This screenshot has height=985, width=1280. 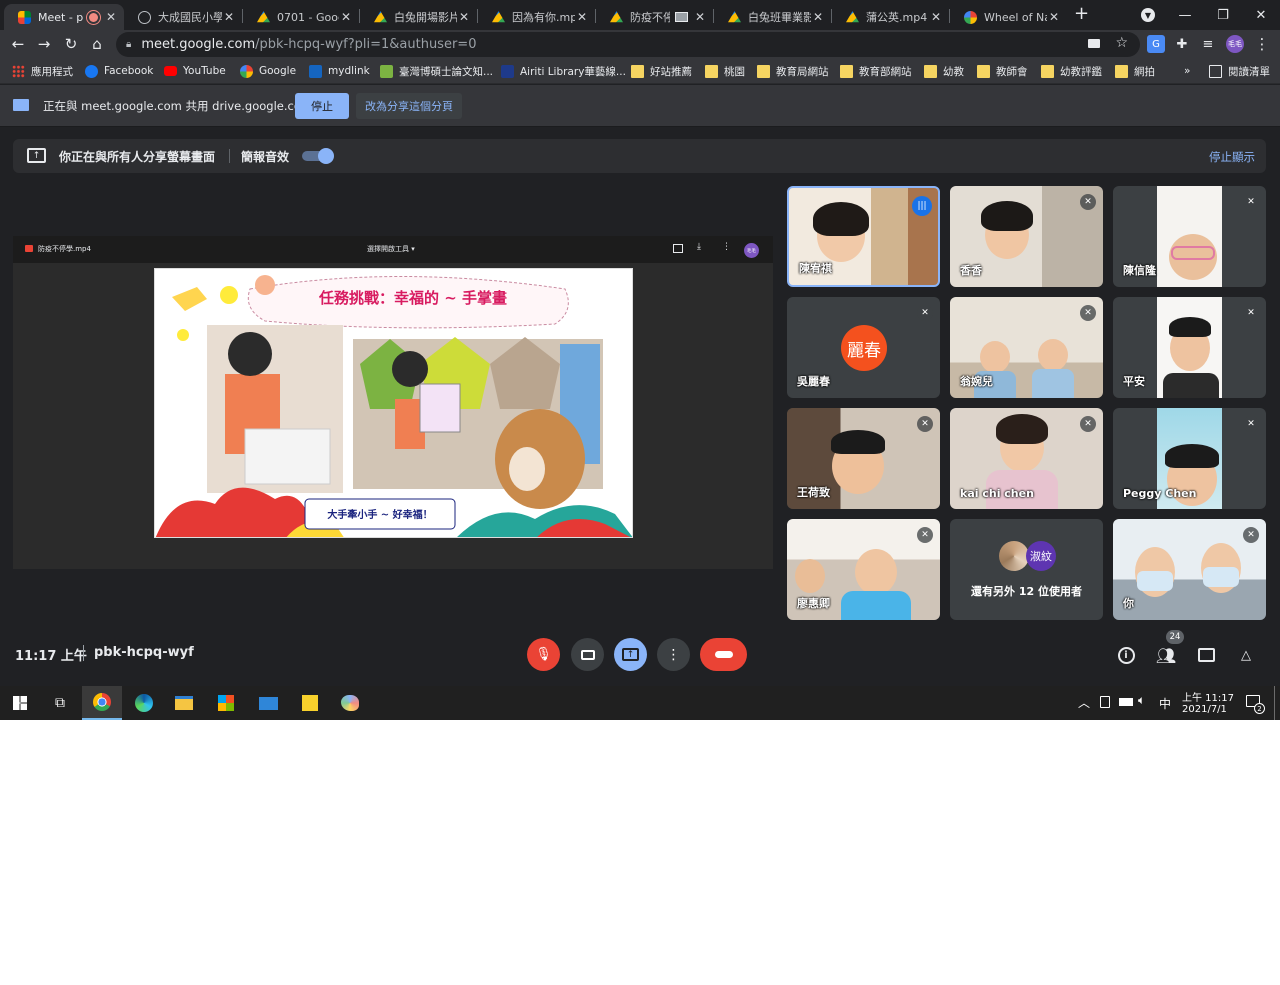 What do you see at coordinates (772, 17) in the screenshot?
I see `tab-drive-graduation: 白兔班畢業影 ✕` at bounding box center [772, 17].